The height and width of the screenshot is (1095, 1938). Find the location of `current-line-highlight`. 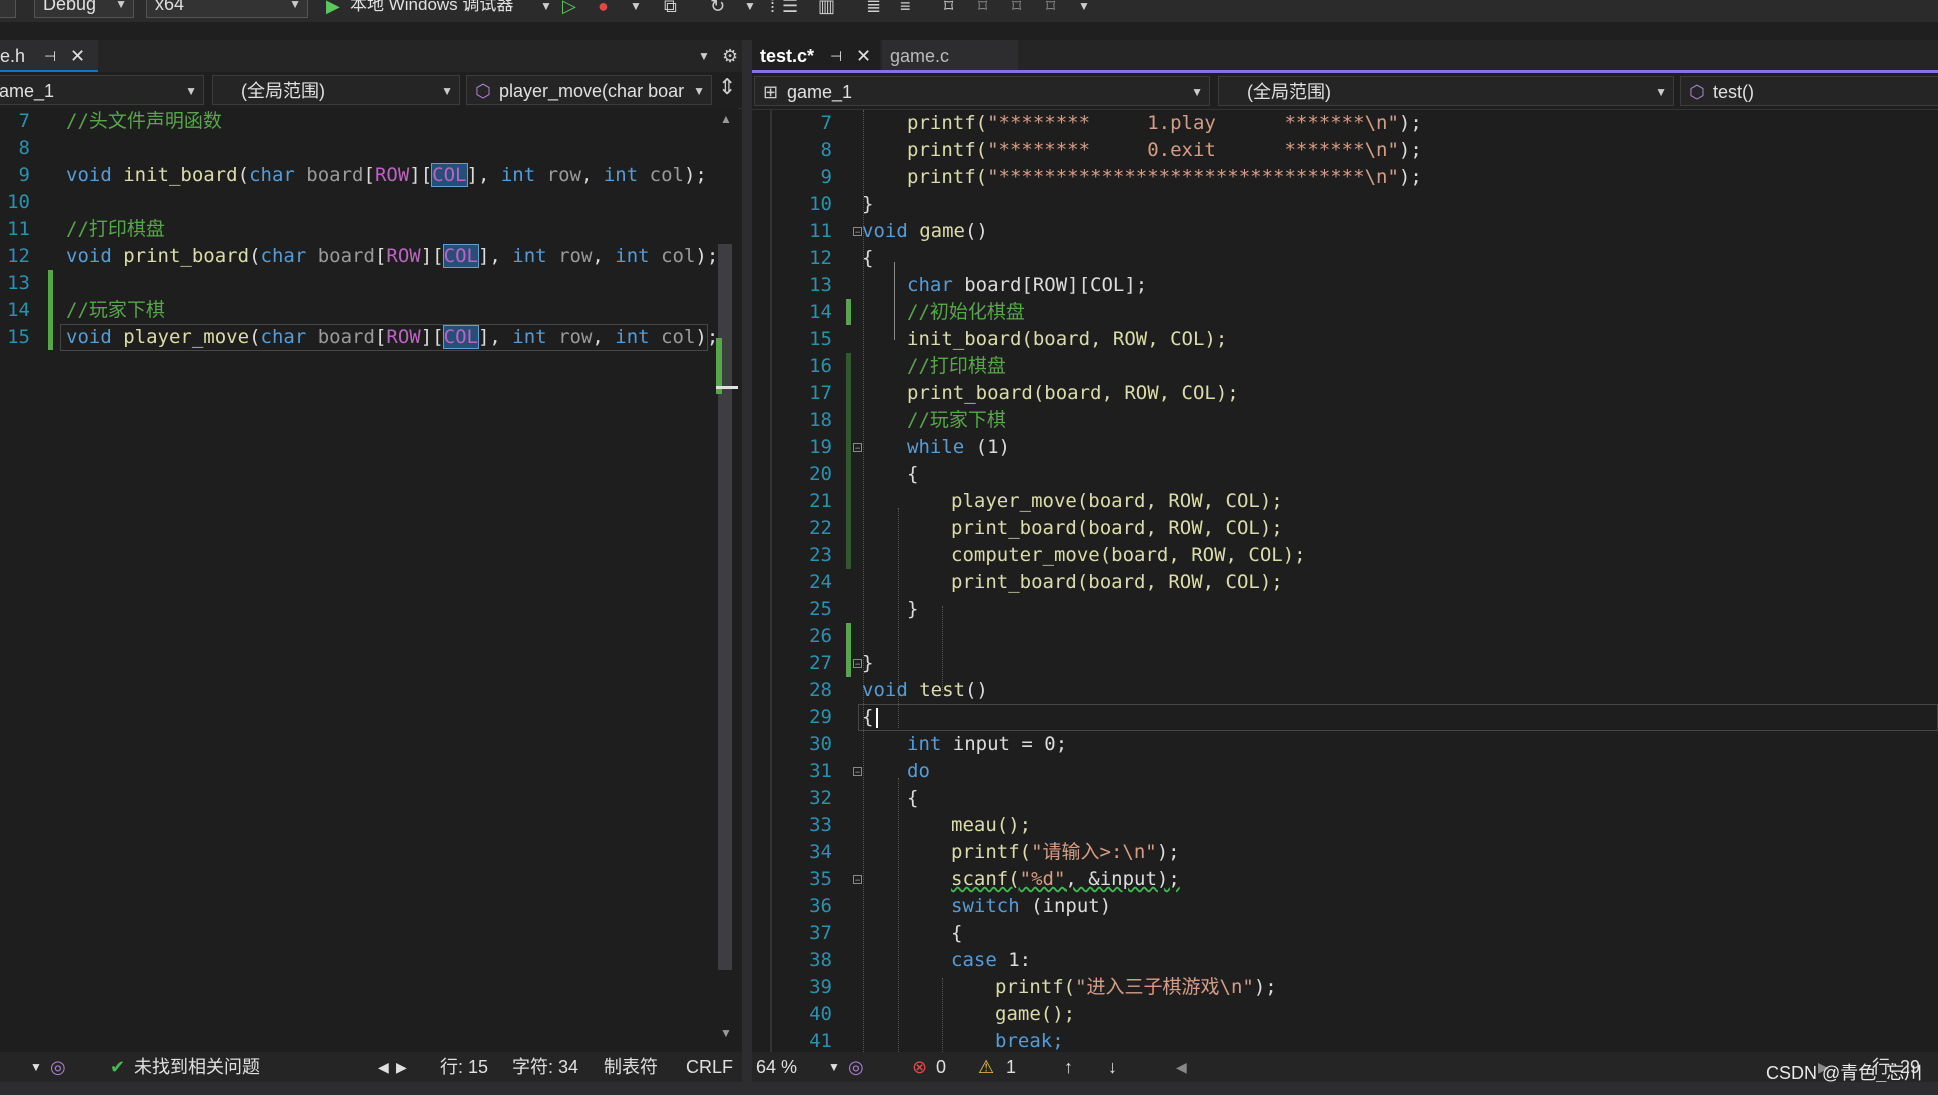

current-line-highlight is located at coordinates (1398, 717).